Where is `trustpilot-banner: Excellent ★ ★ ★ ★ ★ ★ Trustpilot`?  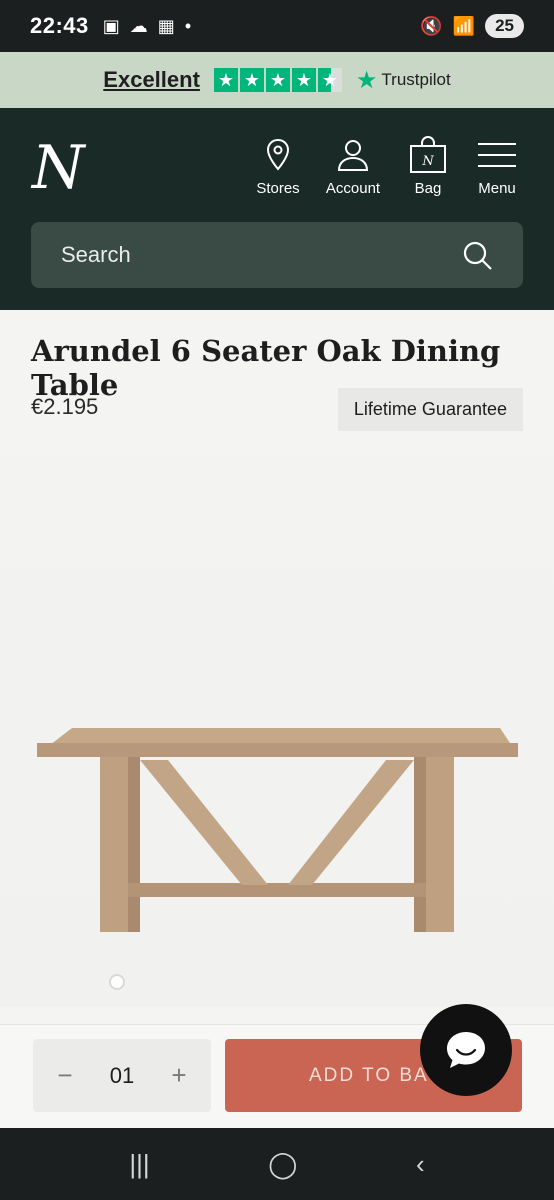
trustpilot-banner: Excellent ★ ★ ★ ★ ★ ★ Trustpilot is located at coordinates (277, 80).